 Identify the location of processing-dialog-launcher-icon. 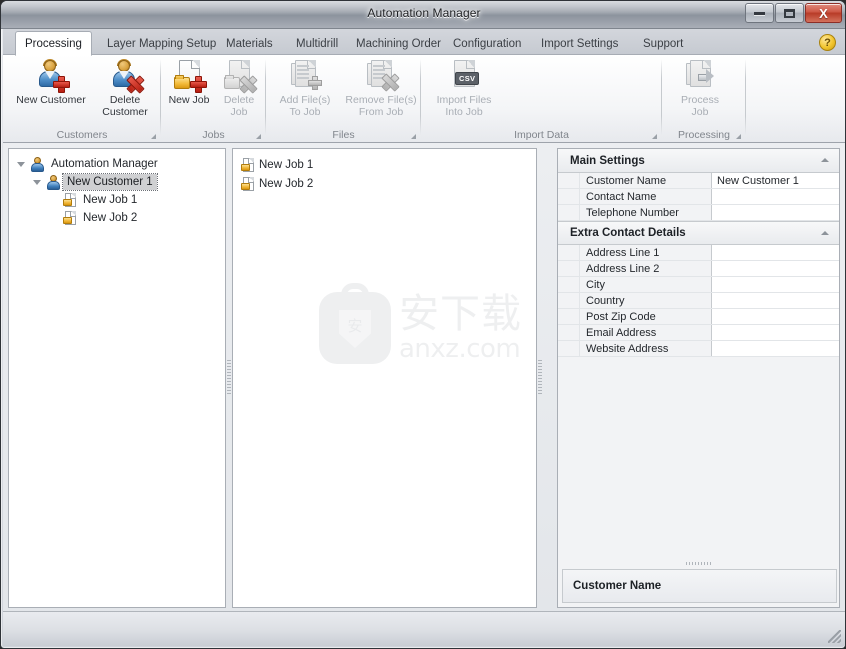
(738, 136).